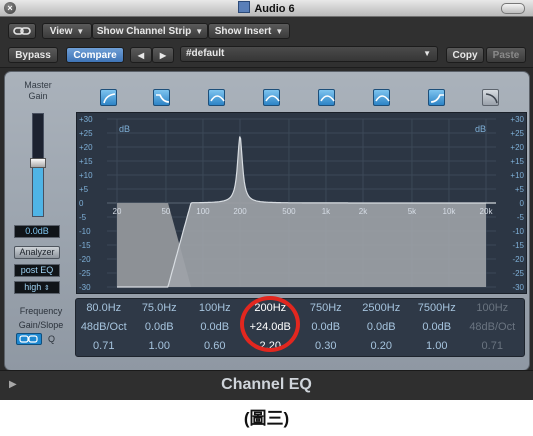  I want to click on show-insert-menu: Show Insert ▼, so click(249, 31).